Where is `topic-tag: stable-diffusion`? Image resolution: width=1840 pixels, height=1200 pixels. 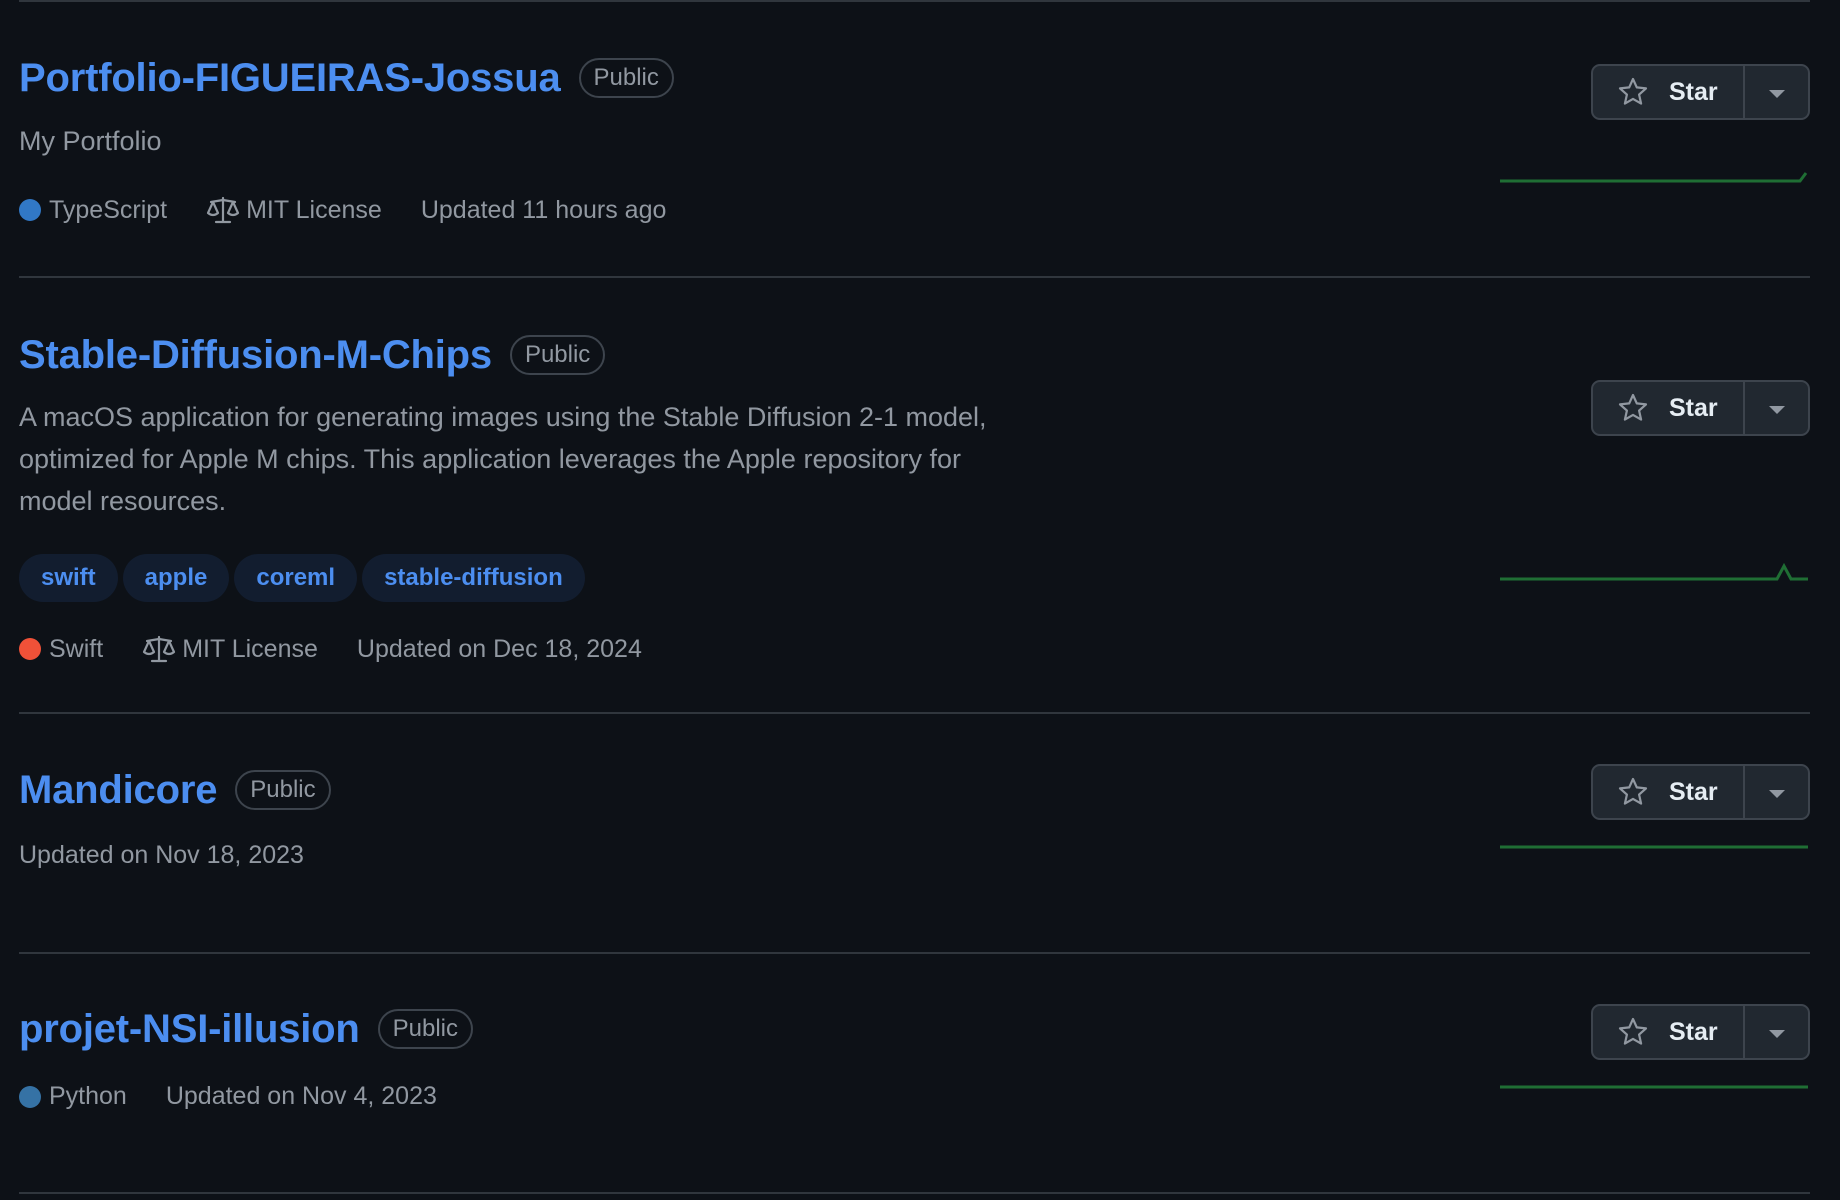 topic-tag: stable-diffusion is located at coordinates (473, 578).